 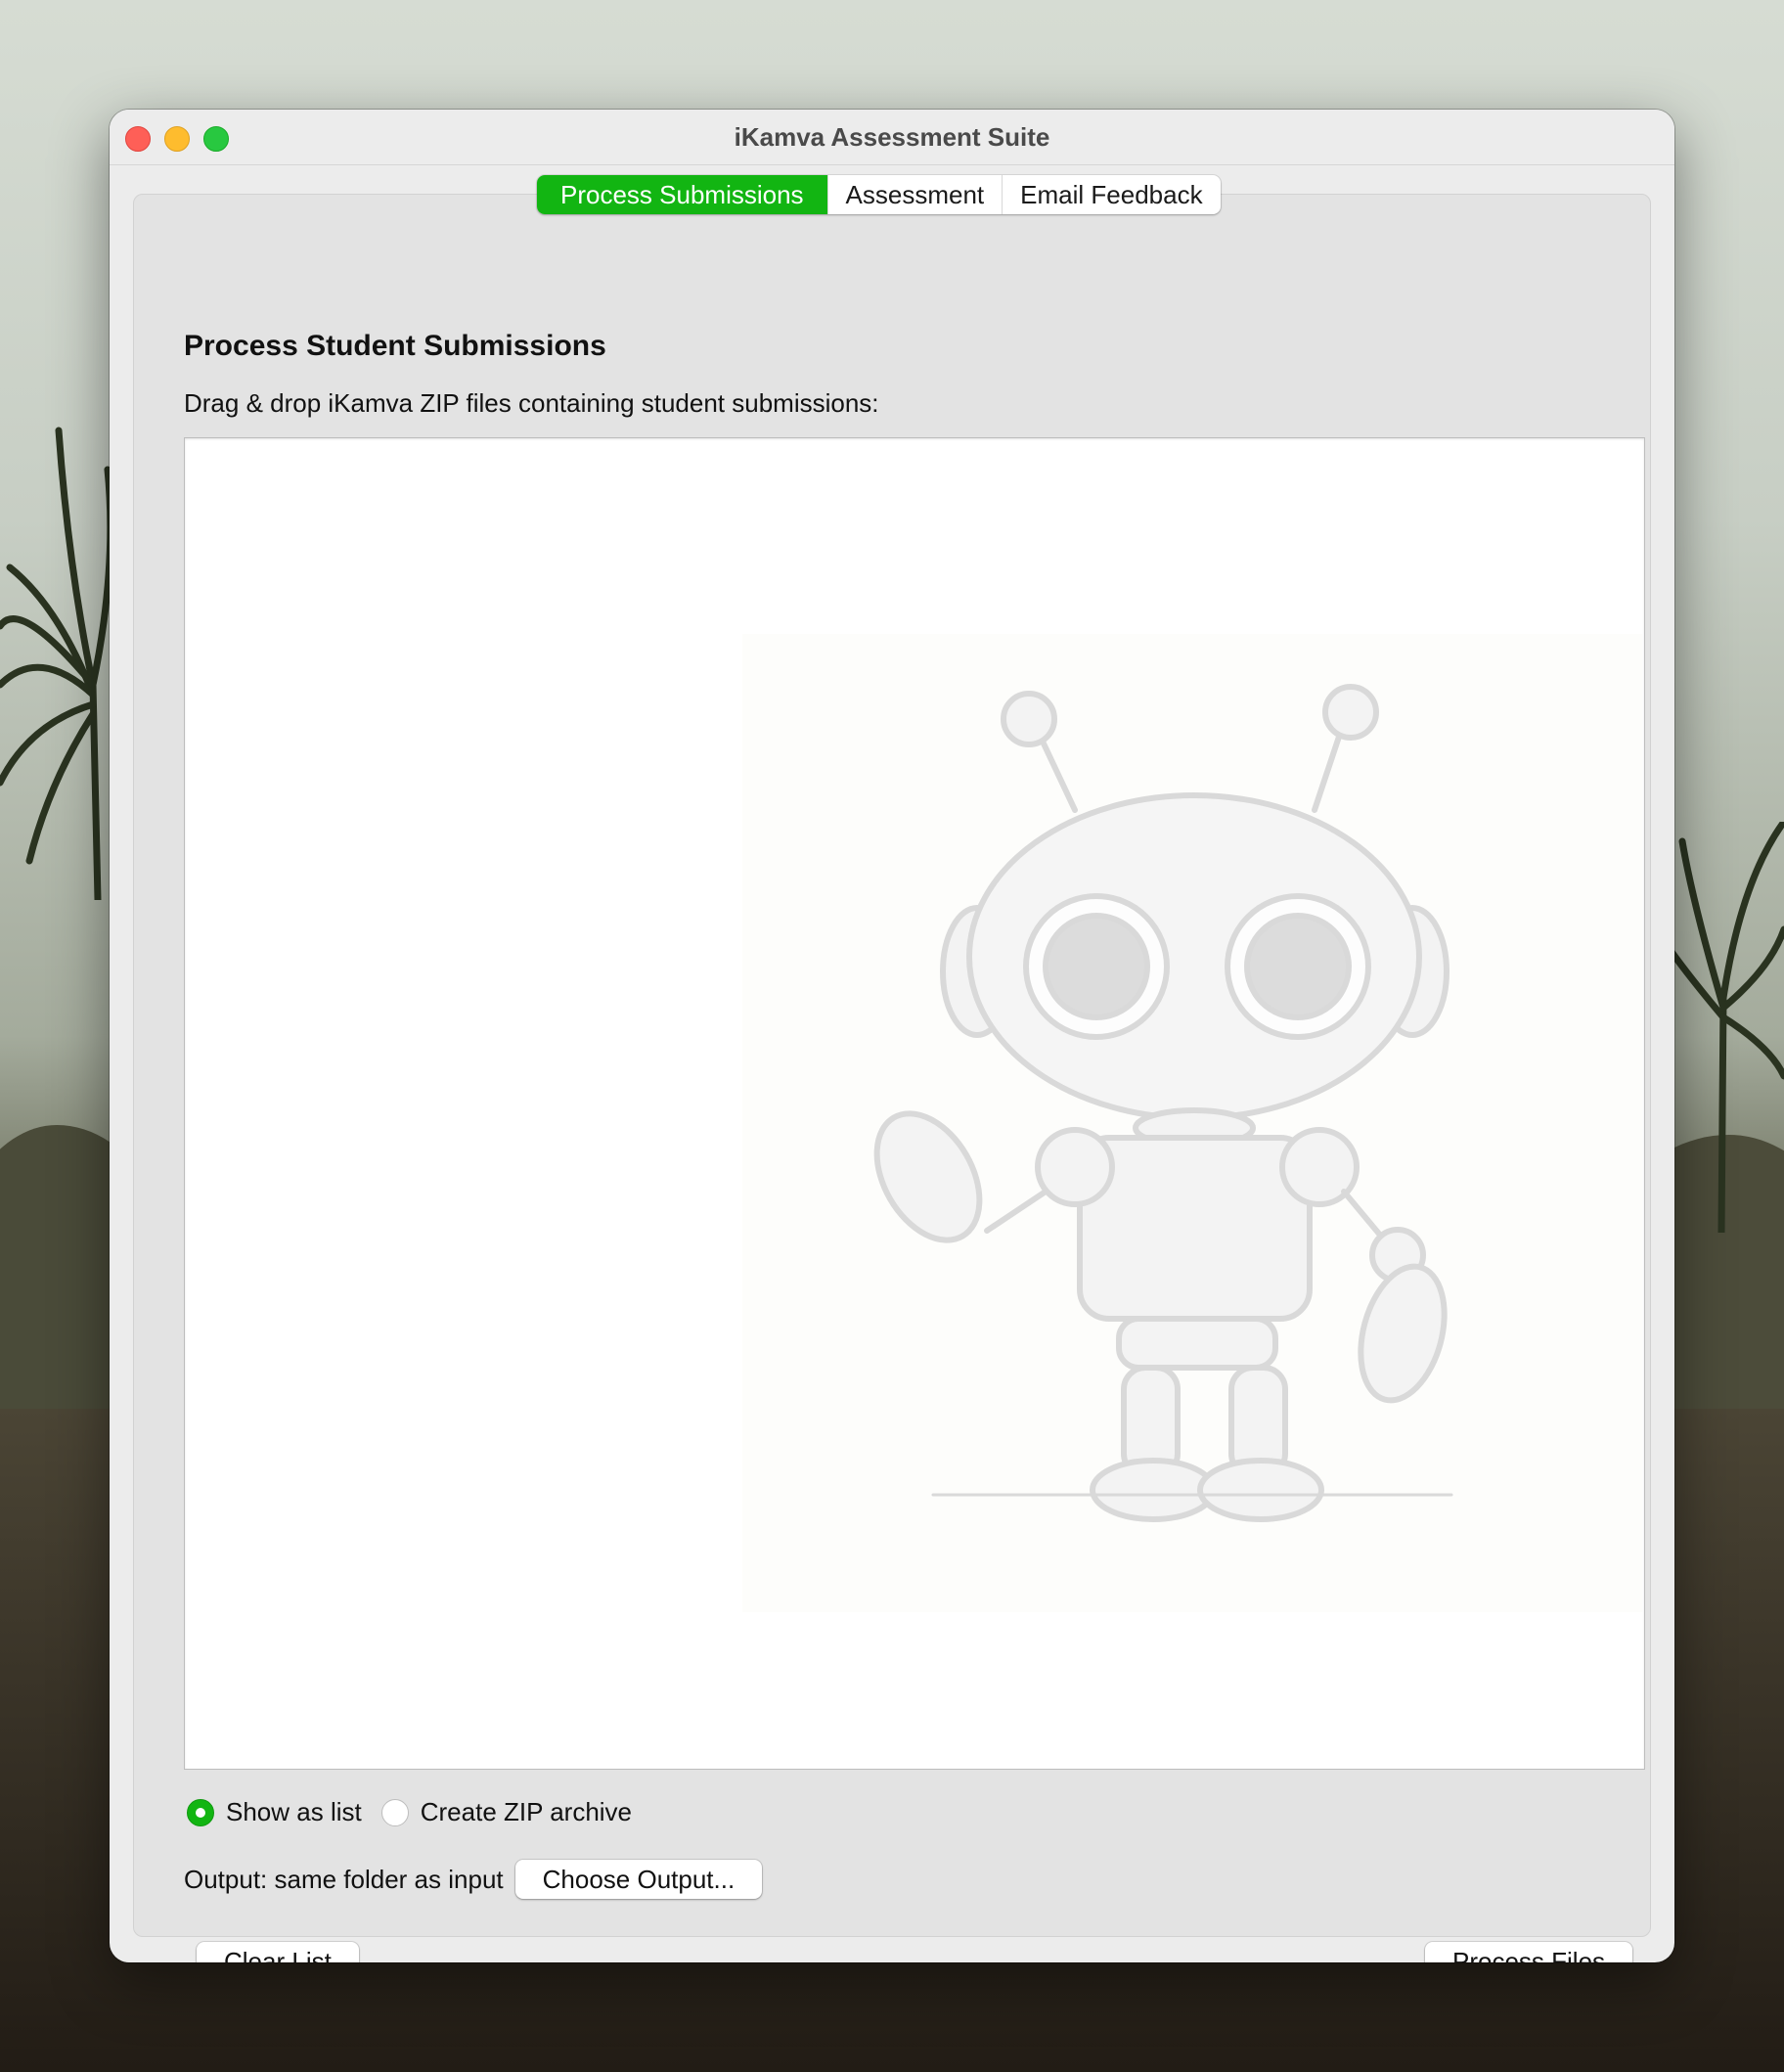 I want to click on show-as-list-label: Show as list, so click(x=294, y=1811).